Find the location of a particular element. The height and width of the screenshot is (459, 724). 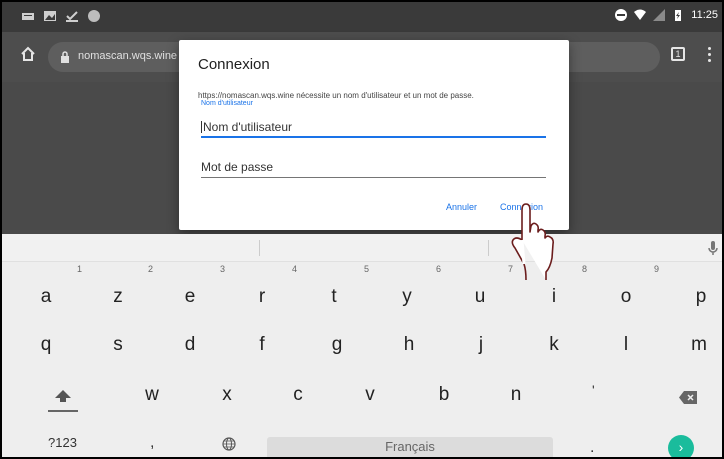

lock-icon is located at coordinates (65, 57).